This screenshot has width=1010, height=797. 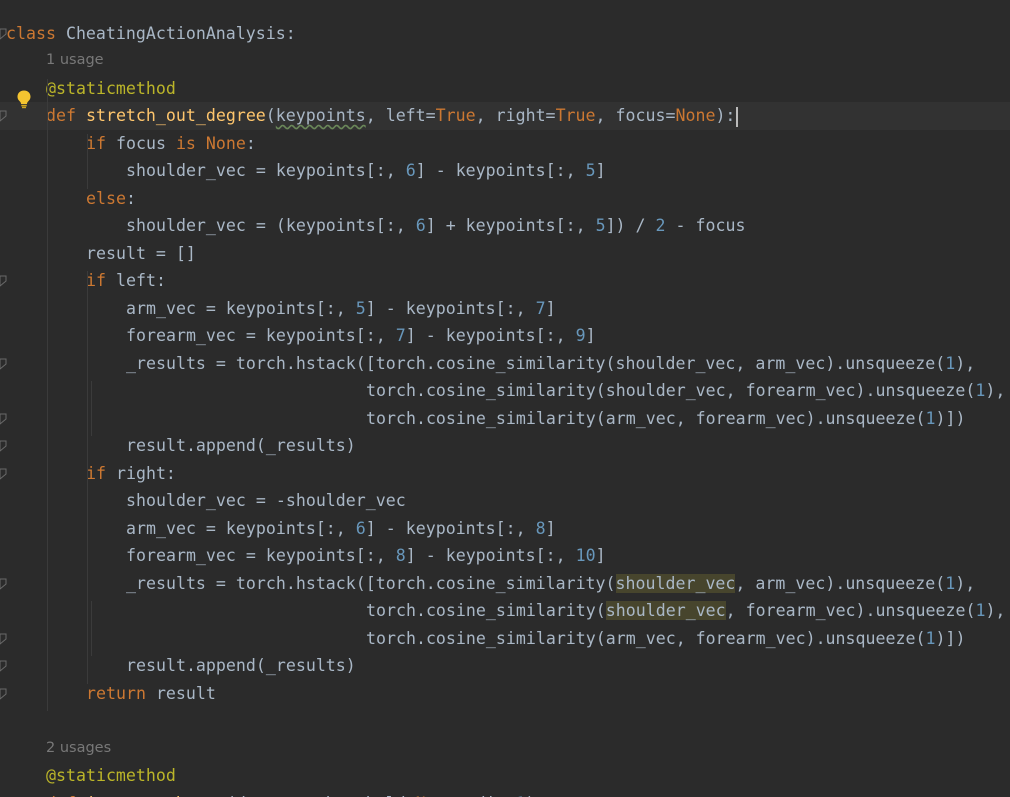 What do you see at coordinates (320, 115) in the screenshot?
I see `warning-underlined-token: keypoints` at bounding box center [320, 115].